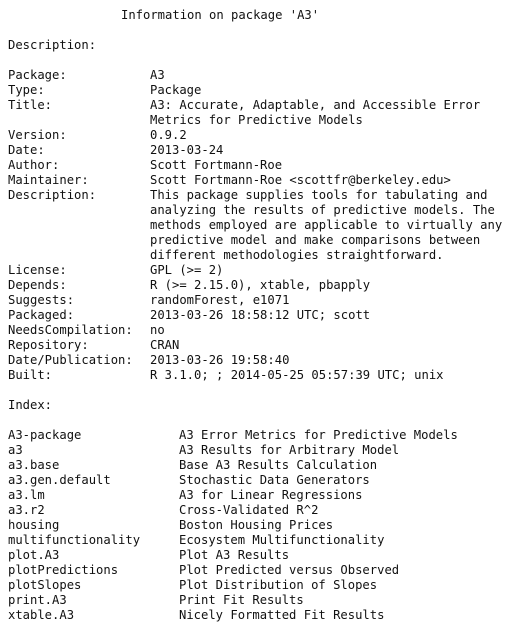  What do you see at coordinates (41, 300) in the screenshot?
I see `field-key: Suggests:` at bounding box center [41, 300].